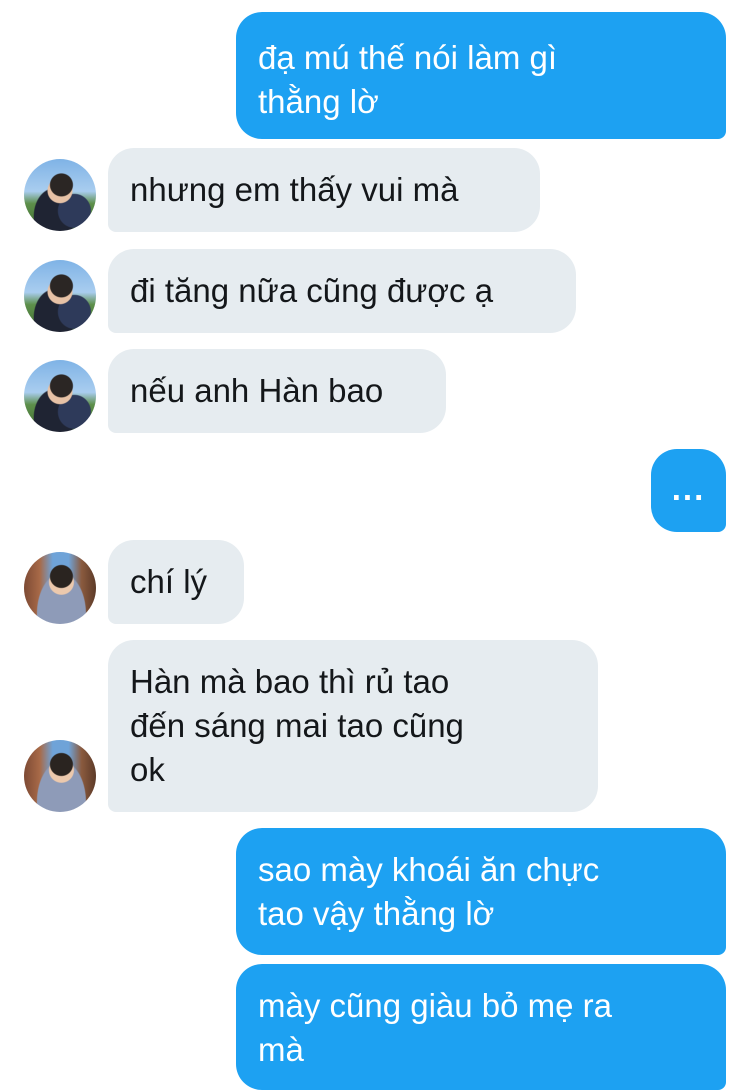  Describe the element at coordinates (277, 391) in the screenshot. I see `incoming-message-bubble: nếu anh Hàn bao` at that location.